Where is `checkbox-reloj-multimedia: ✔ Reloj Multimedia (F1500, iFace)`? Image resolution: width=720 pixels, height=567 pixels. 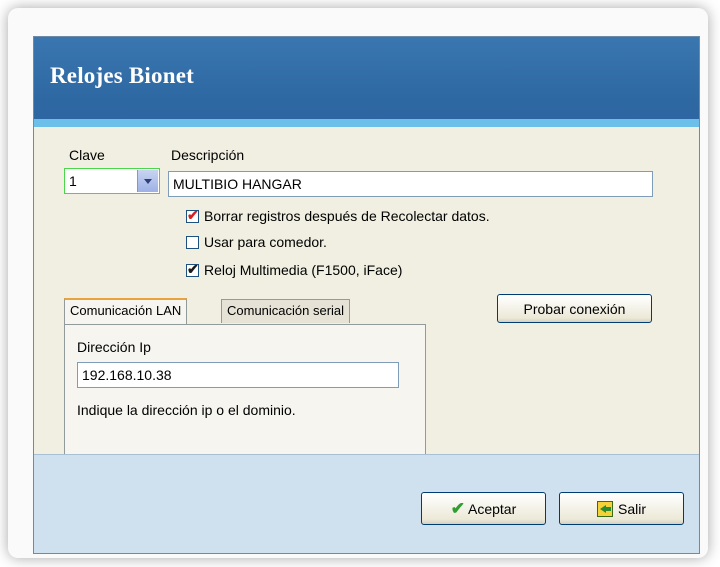
checkbox-reloj-multimedia: ✔ Reloj Multimedia (F1500, iFace) is located at coordinates (294, 270).